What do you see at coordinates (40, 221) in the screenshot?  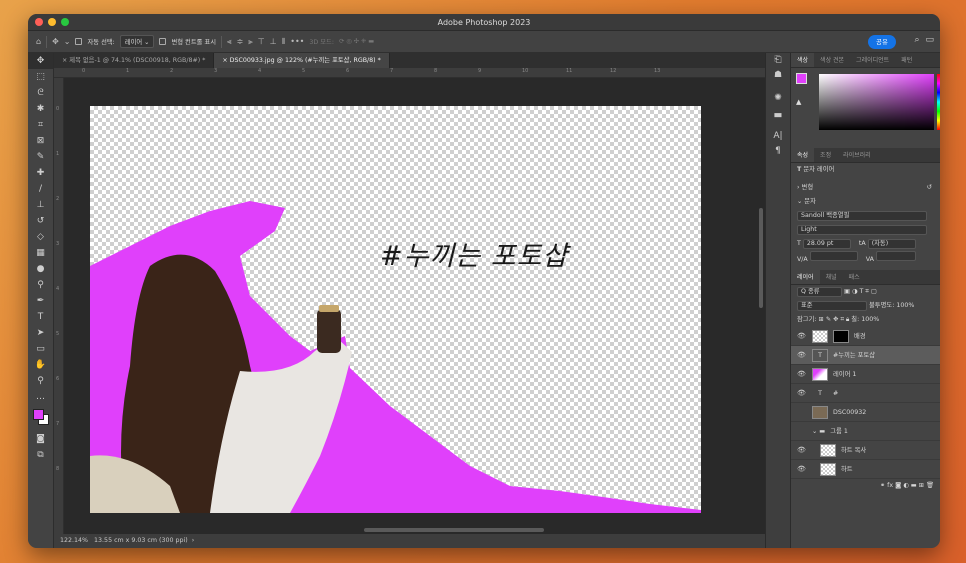 I see `history-brush-icon: ↺` at bounding box center [40, 221].